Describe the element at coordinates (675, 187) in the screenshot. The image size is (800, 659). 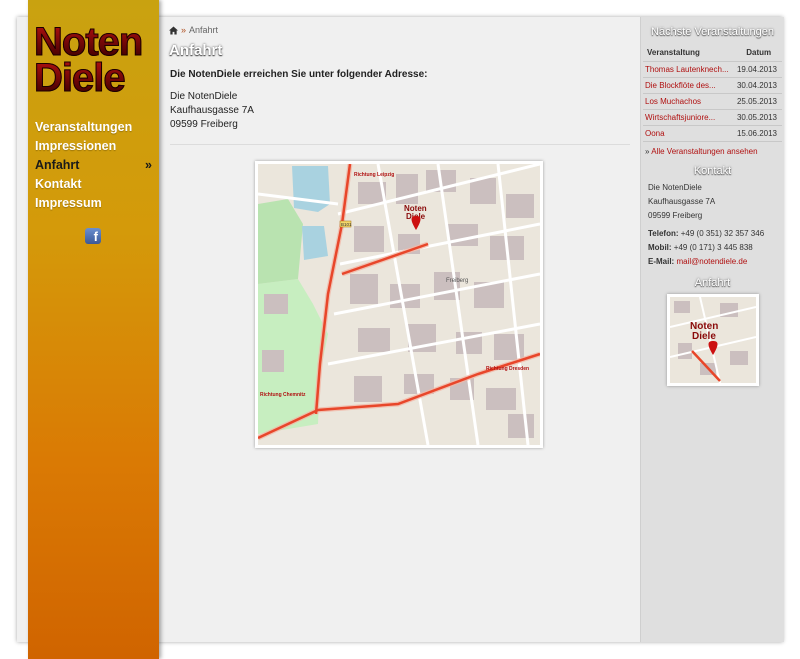
I see `contact-address-line: Die NotenDiele` at that location.